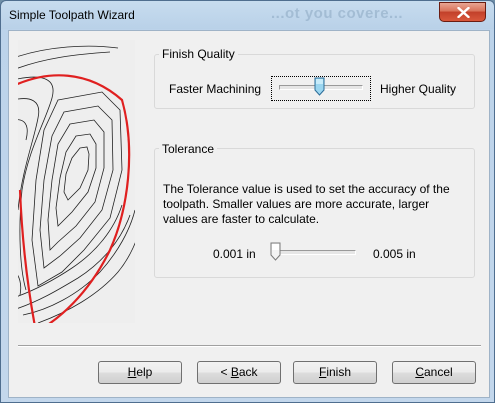 Image resolution: width=495 pixels, height=403 pixels. I want to click on cancel-button: Cancel, so click(434, 372).